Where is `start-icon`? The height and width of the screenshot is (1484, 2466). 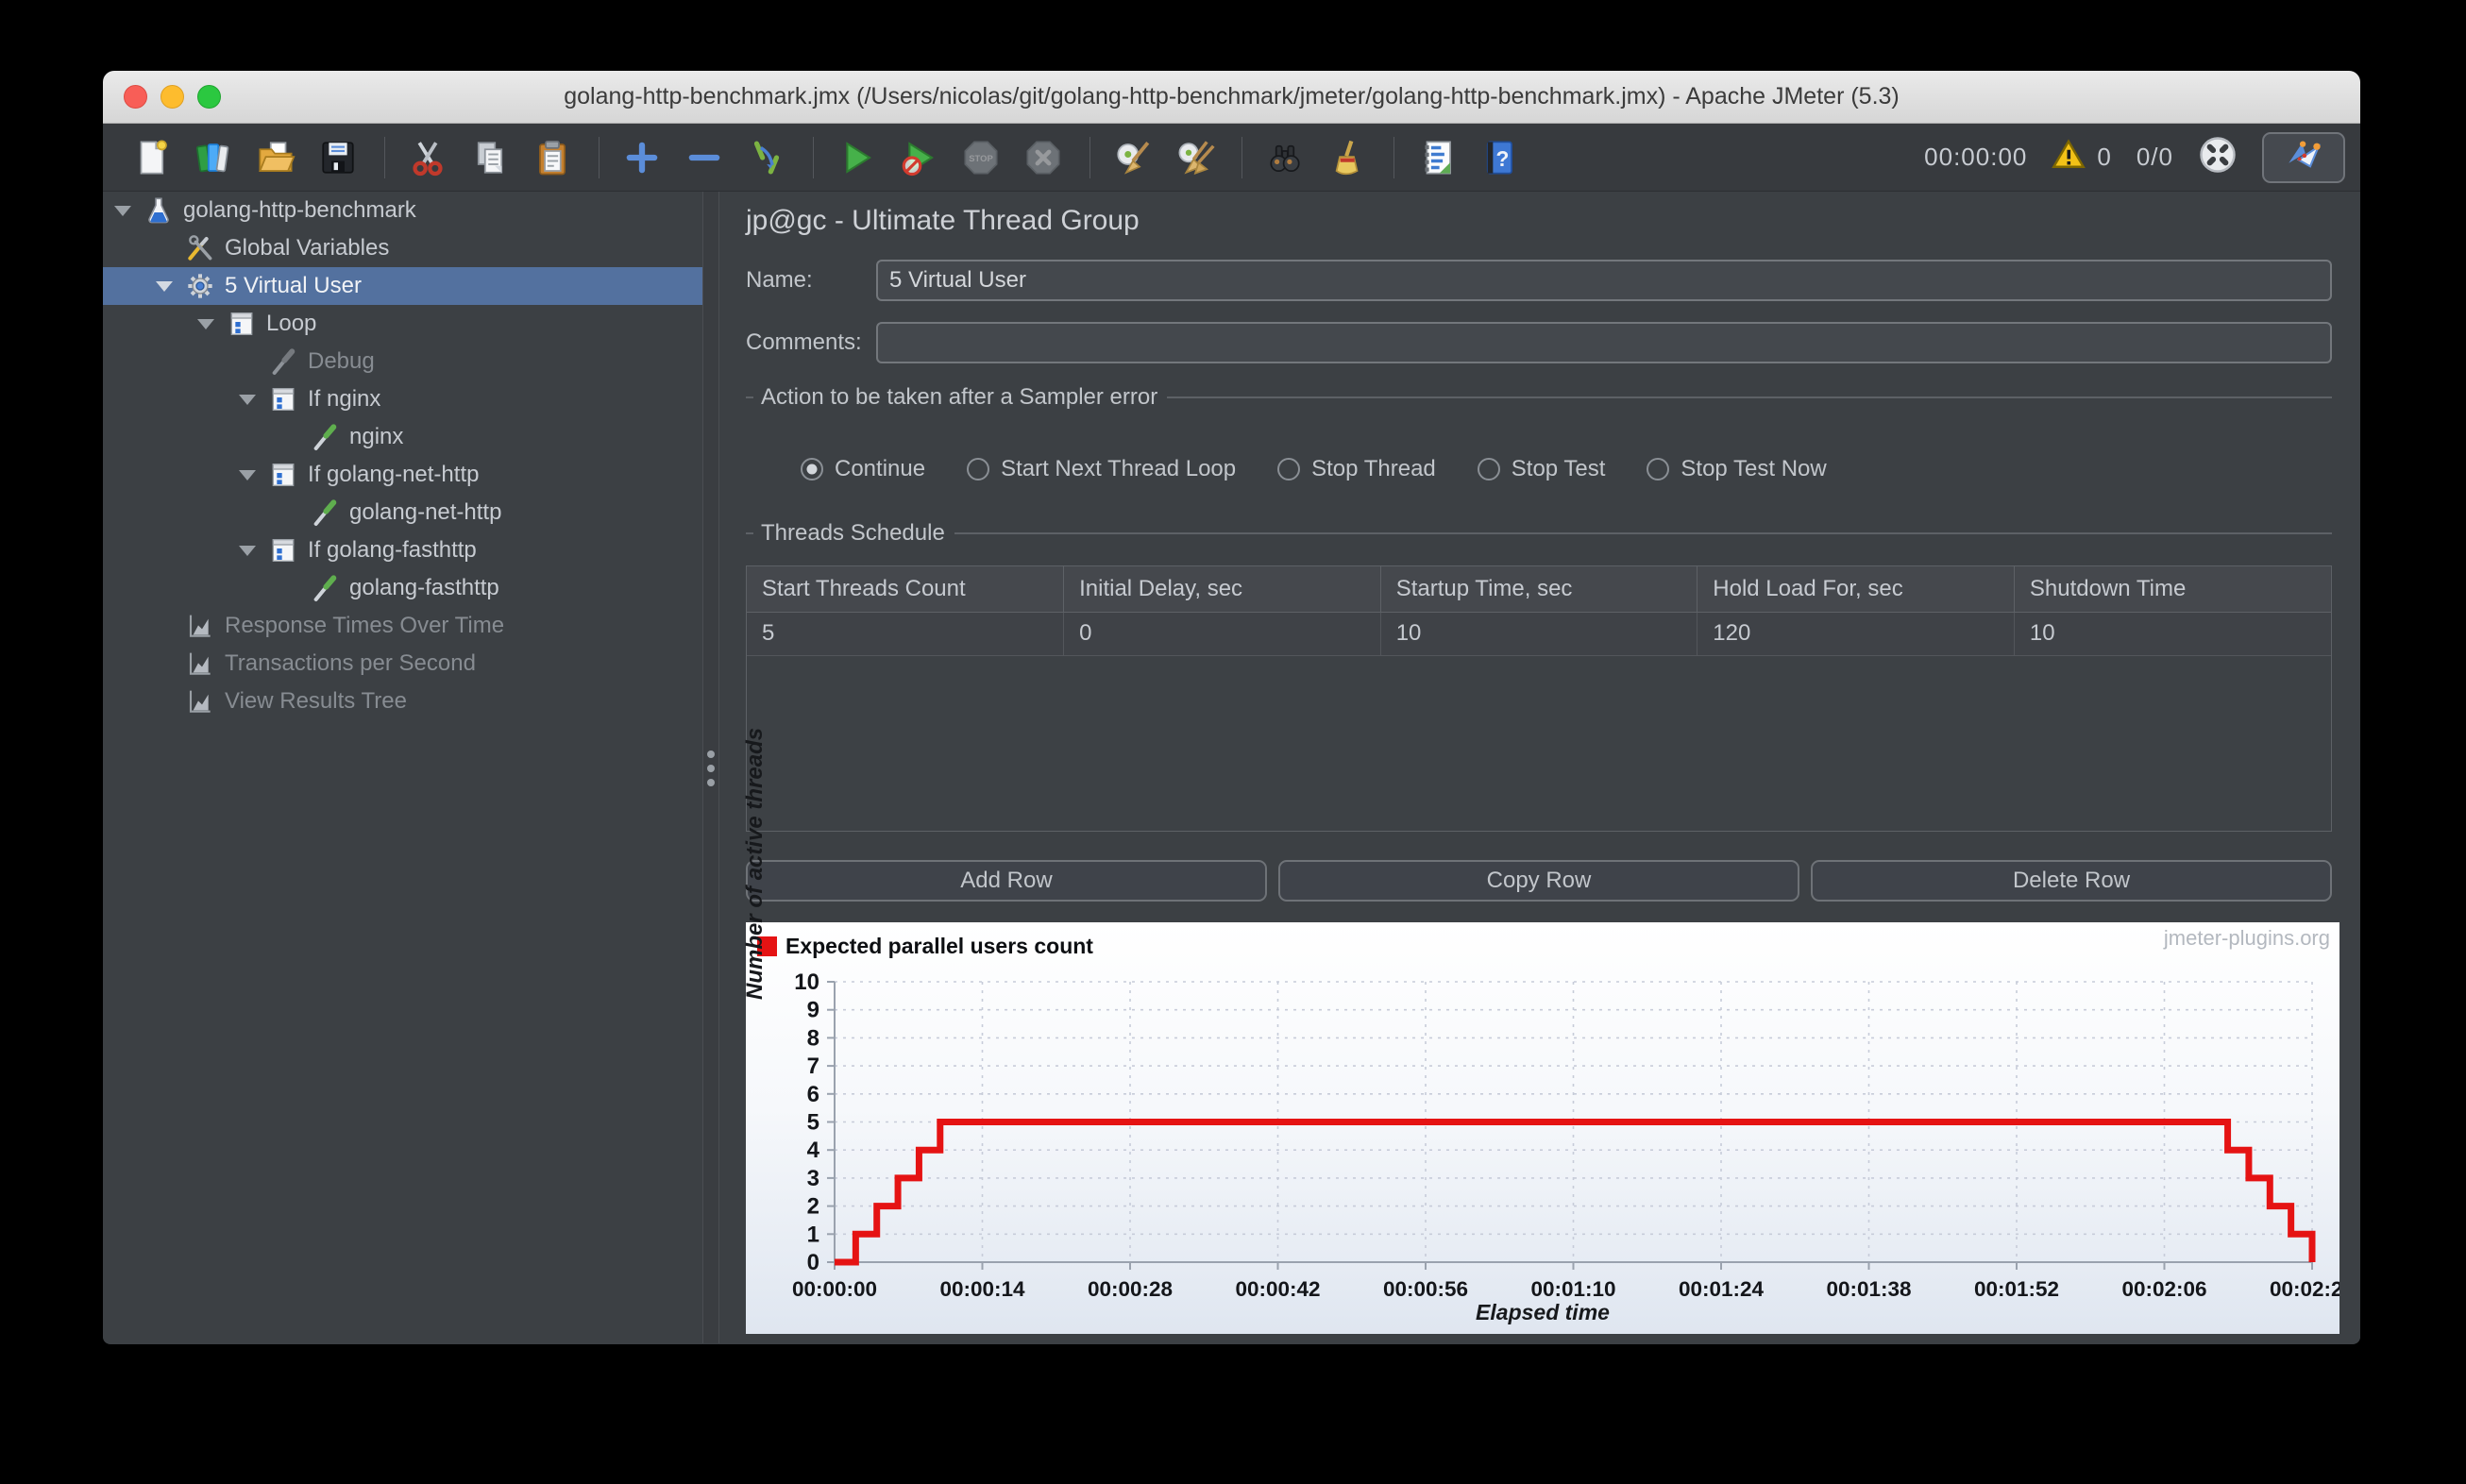 start-icon is located at coordinates (856, 157).